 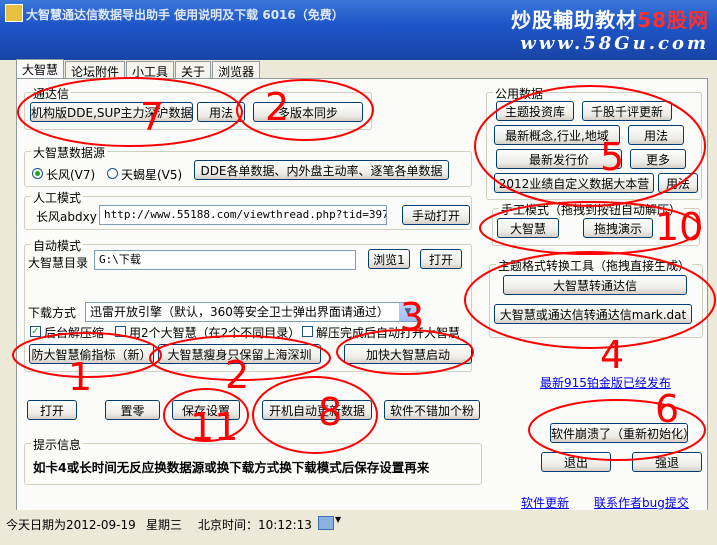 What do you see at coordinates (605, 382) in the screenshot?
I see `latest-version-link: 最新915铂金版已经发布` at bounding box center [605, 382].